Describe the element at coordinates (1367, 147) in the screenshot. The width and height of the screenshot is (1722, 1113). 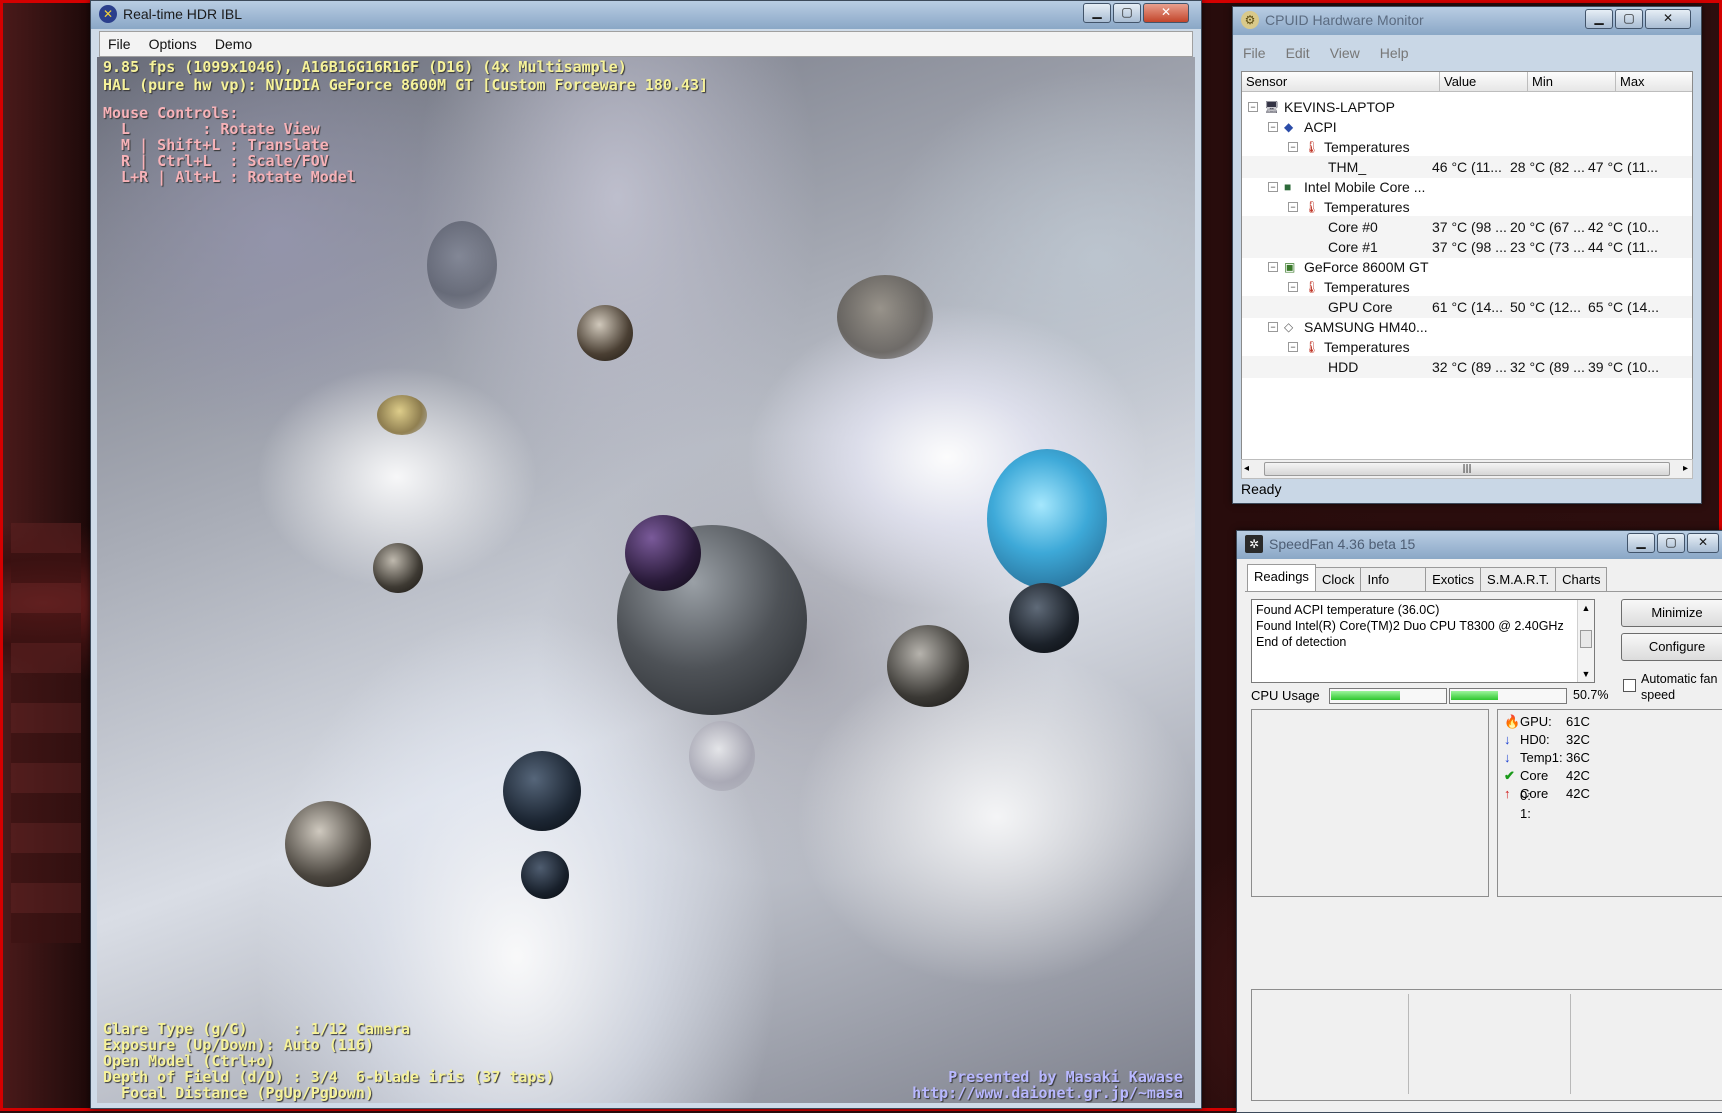
I see `sensor-label: Temperatures` at that location.